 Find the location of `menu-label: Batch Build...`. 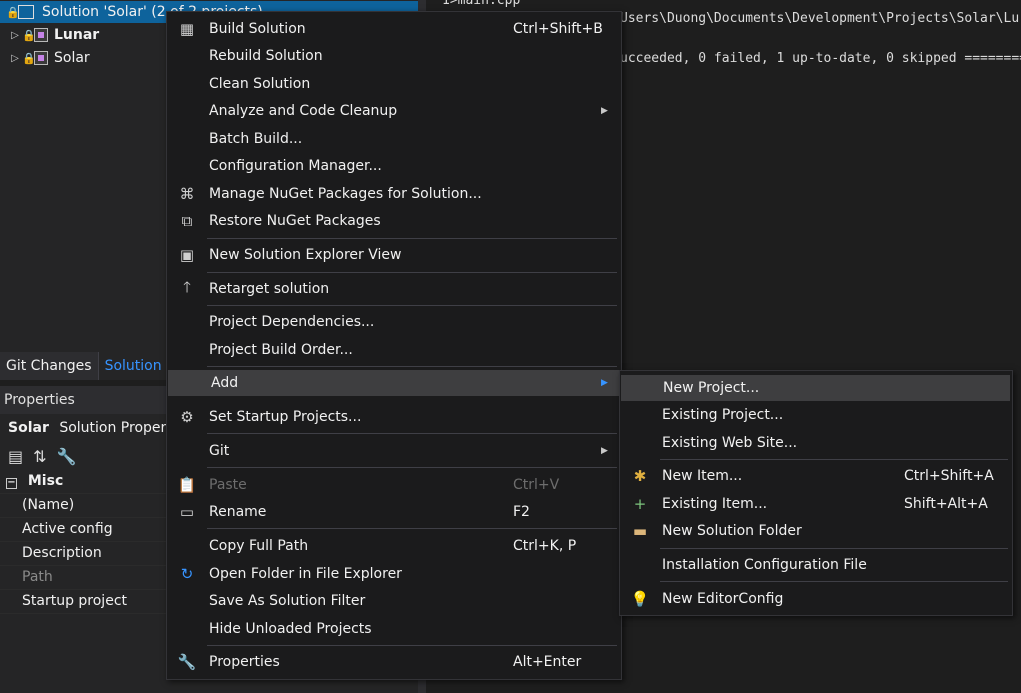

menu-label: Batch Build... is located at coordinates (256, 139).